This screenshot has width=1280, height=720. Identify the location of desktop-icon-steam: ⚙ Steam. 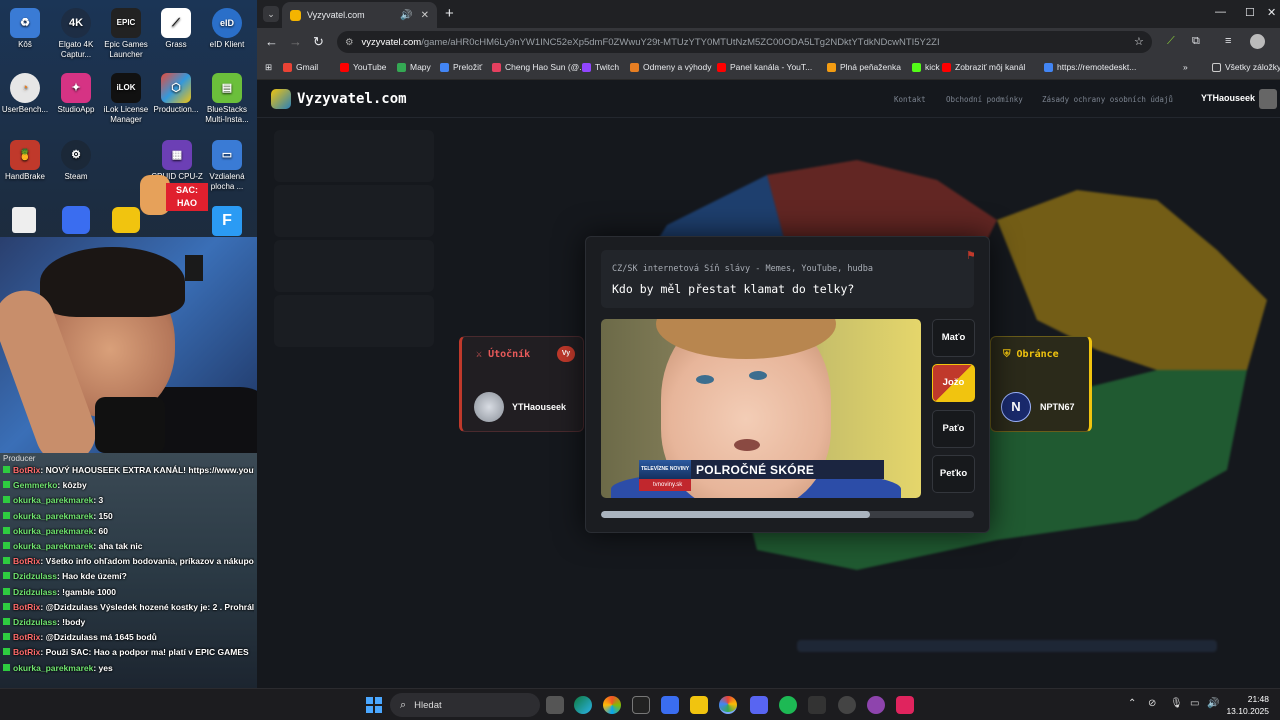
(76, 161).